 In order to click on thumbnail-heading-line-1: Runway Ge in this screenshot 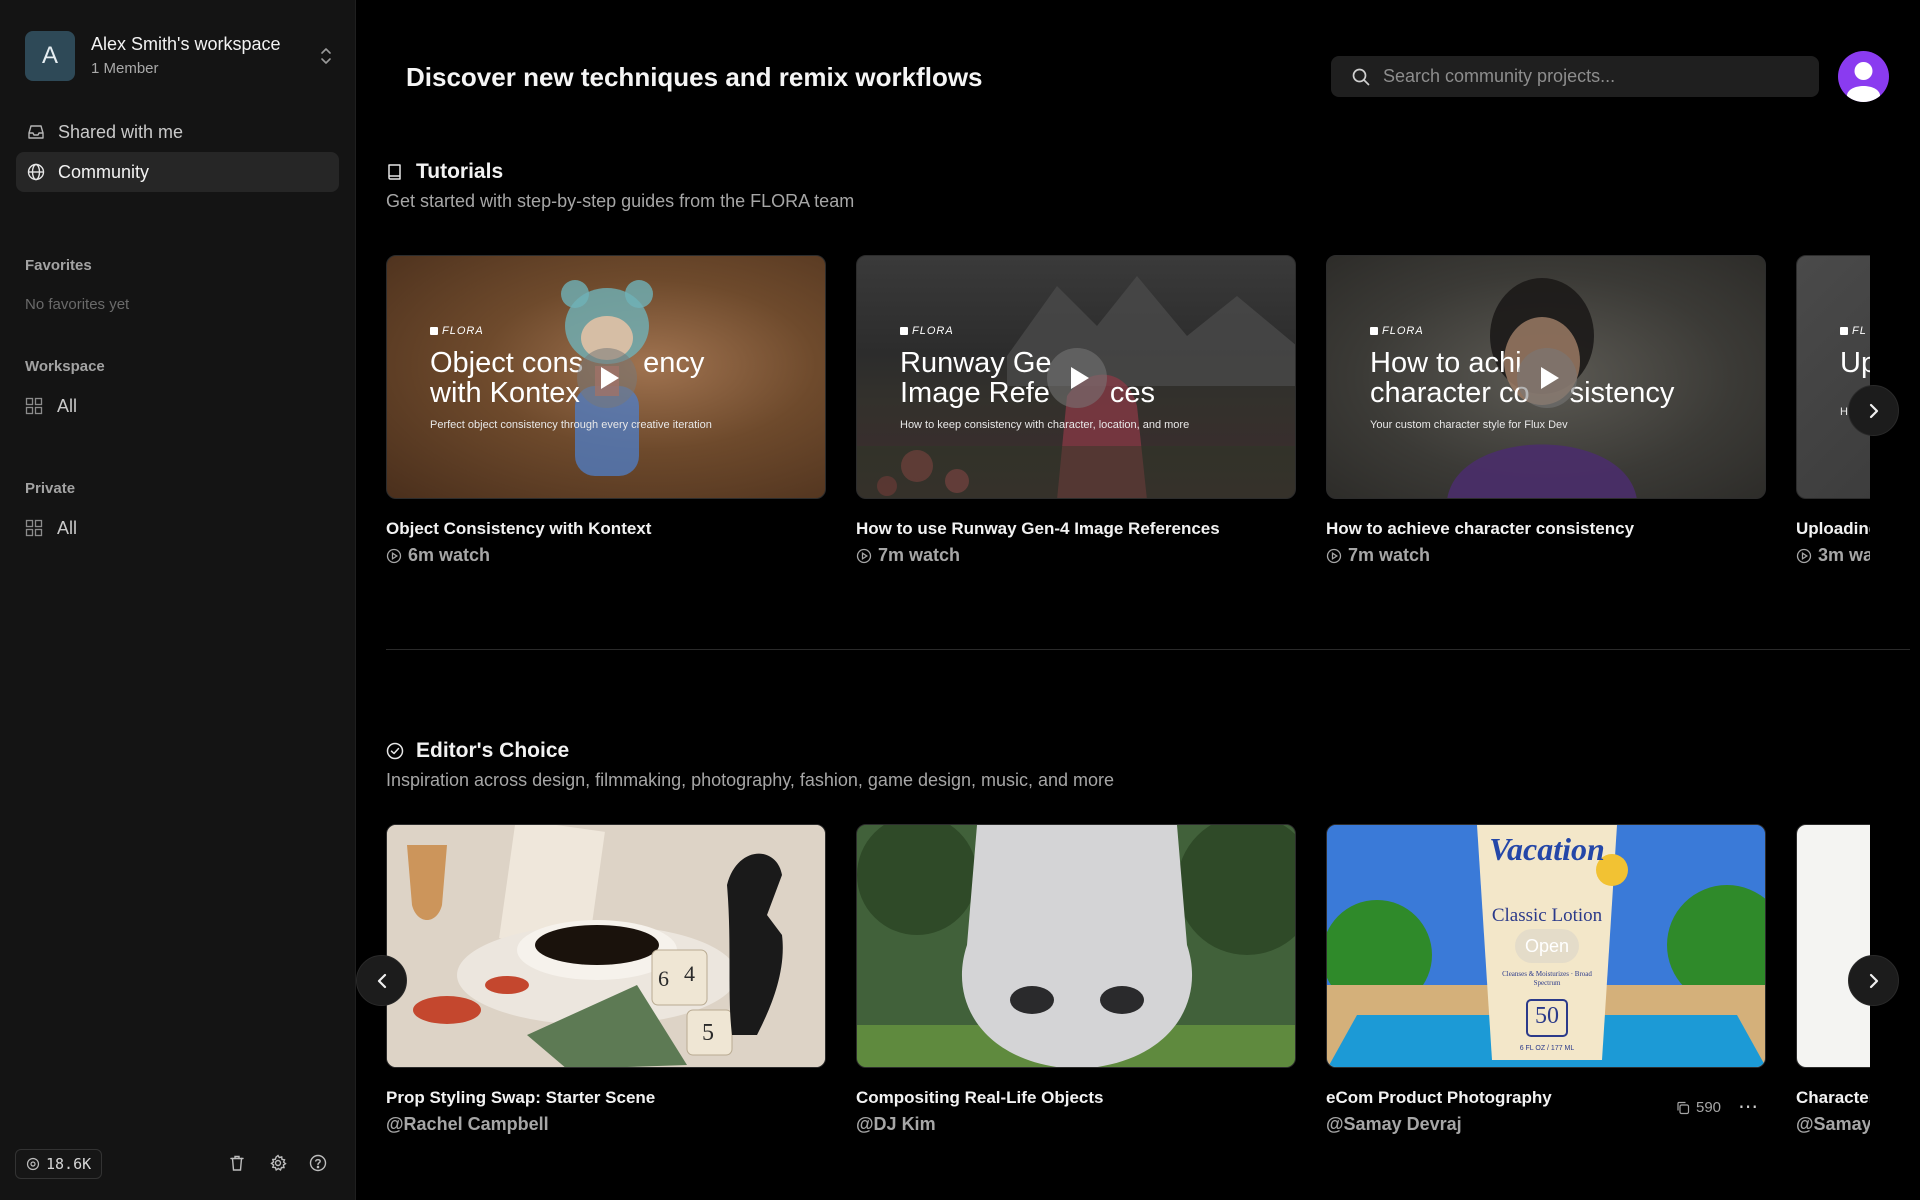, I will do `click(976, 363)`.